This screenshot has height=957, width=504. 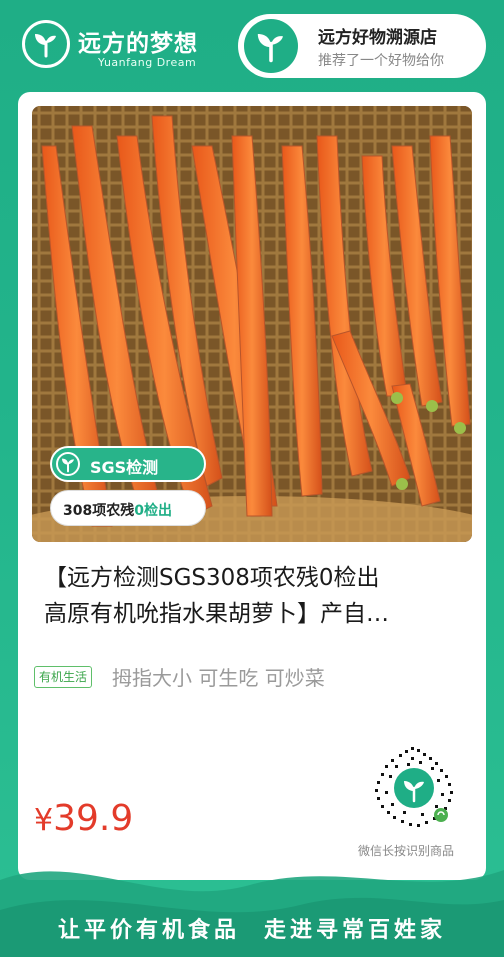 I want to click on price-currency: ¥, so click(x=44, y=820).